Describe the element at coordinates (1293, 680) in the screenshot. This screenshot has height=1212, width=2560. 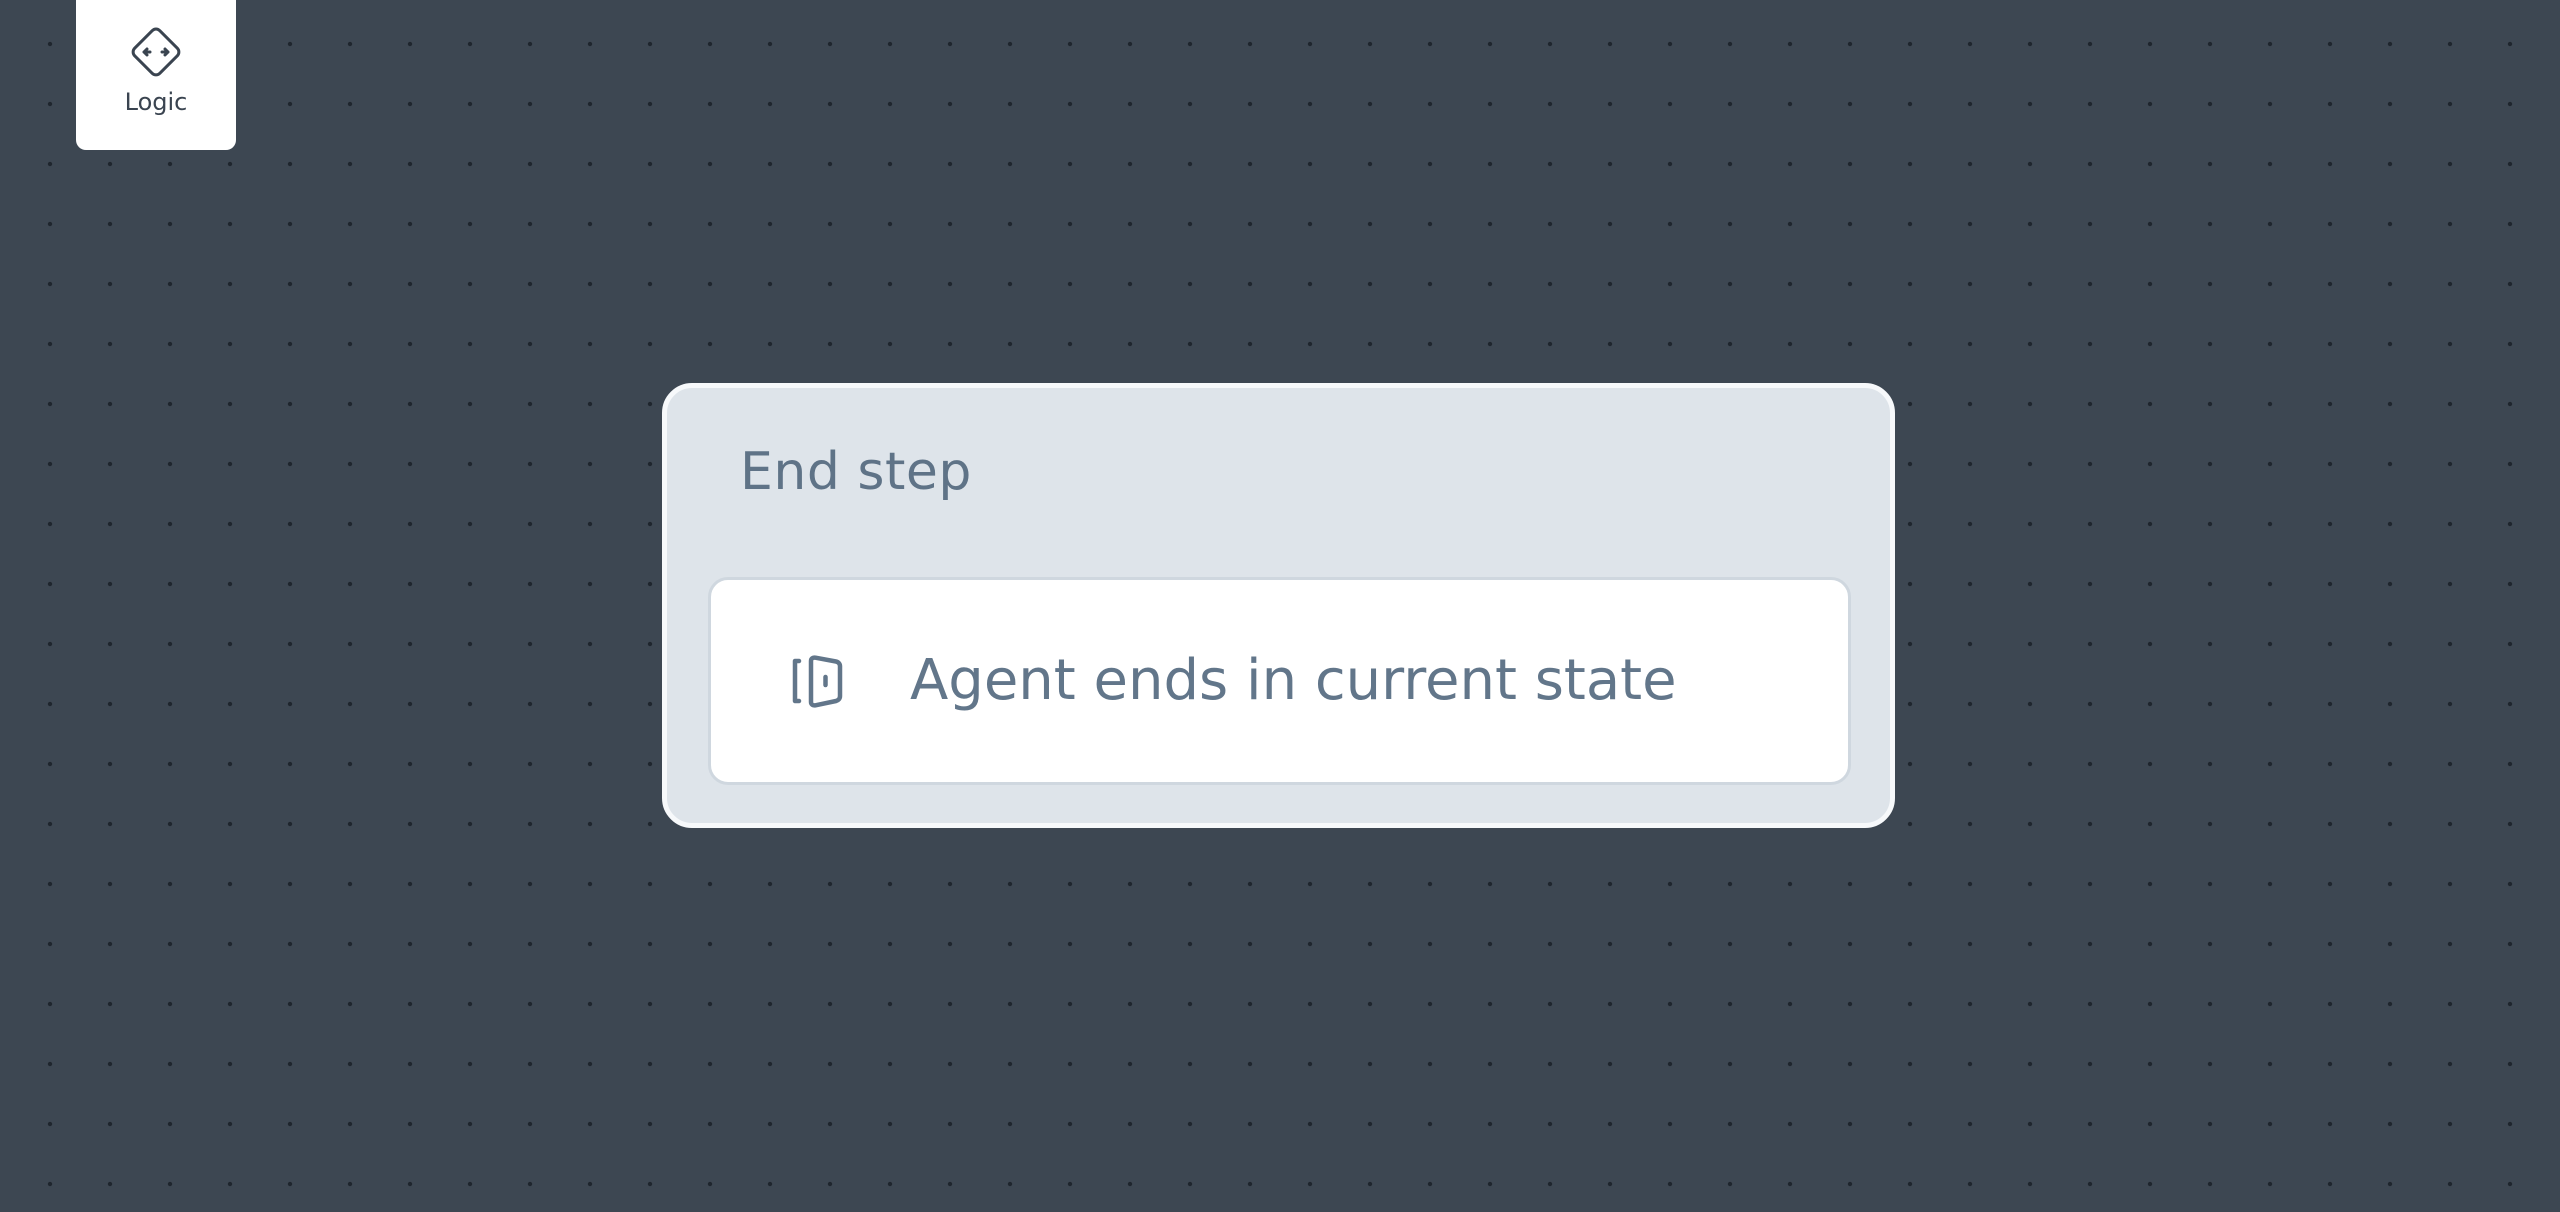
I see `action-label: Agent ends in current state` at that location.